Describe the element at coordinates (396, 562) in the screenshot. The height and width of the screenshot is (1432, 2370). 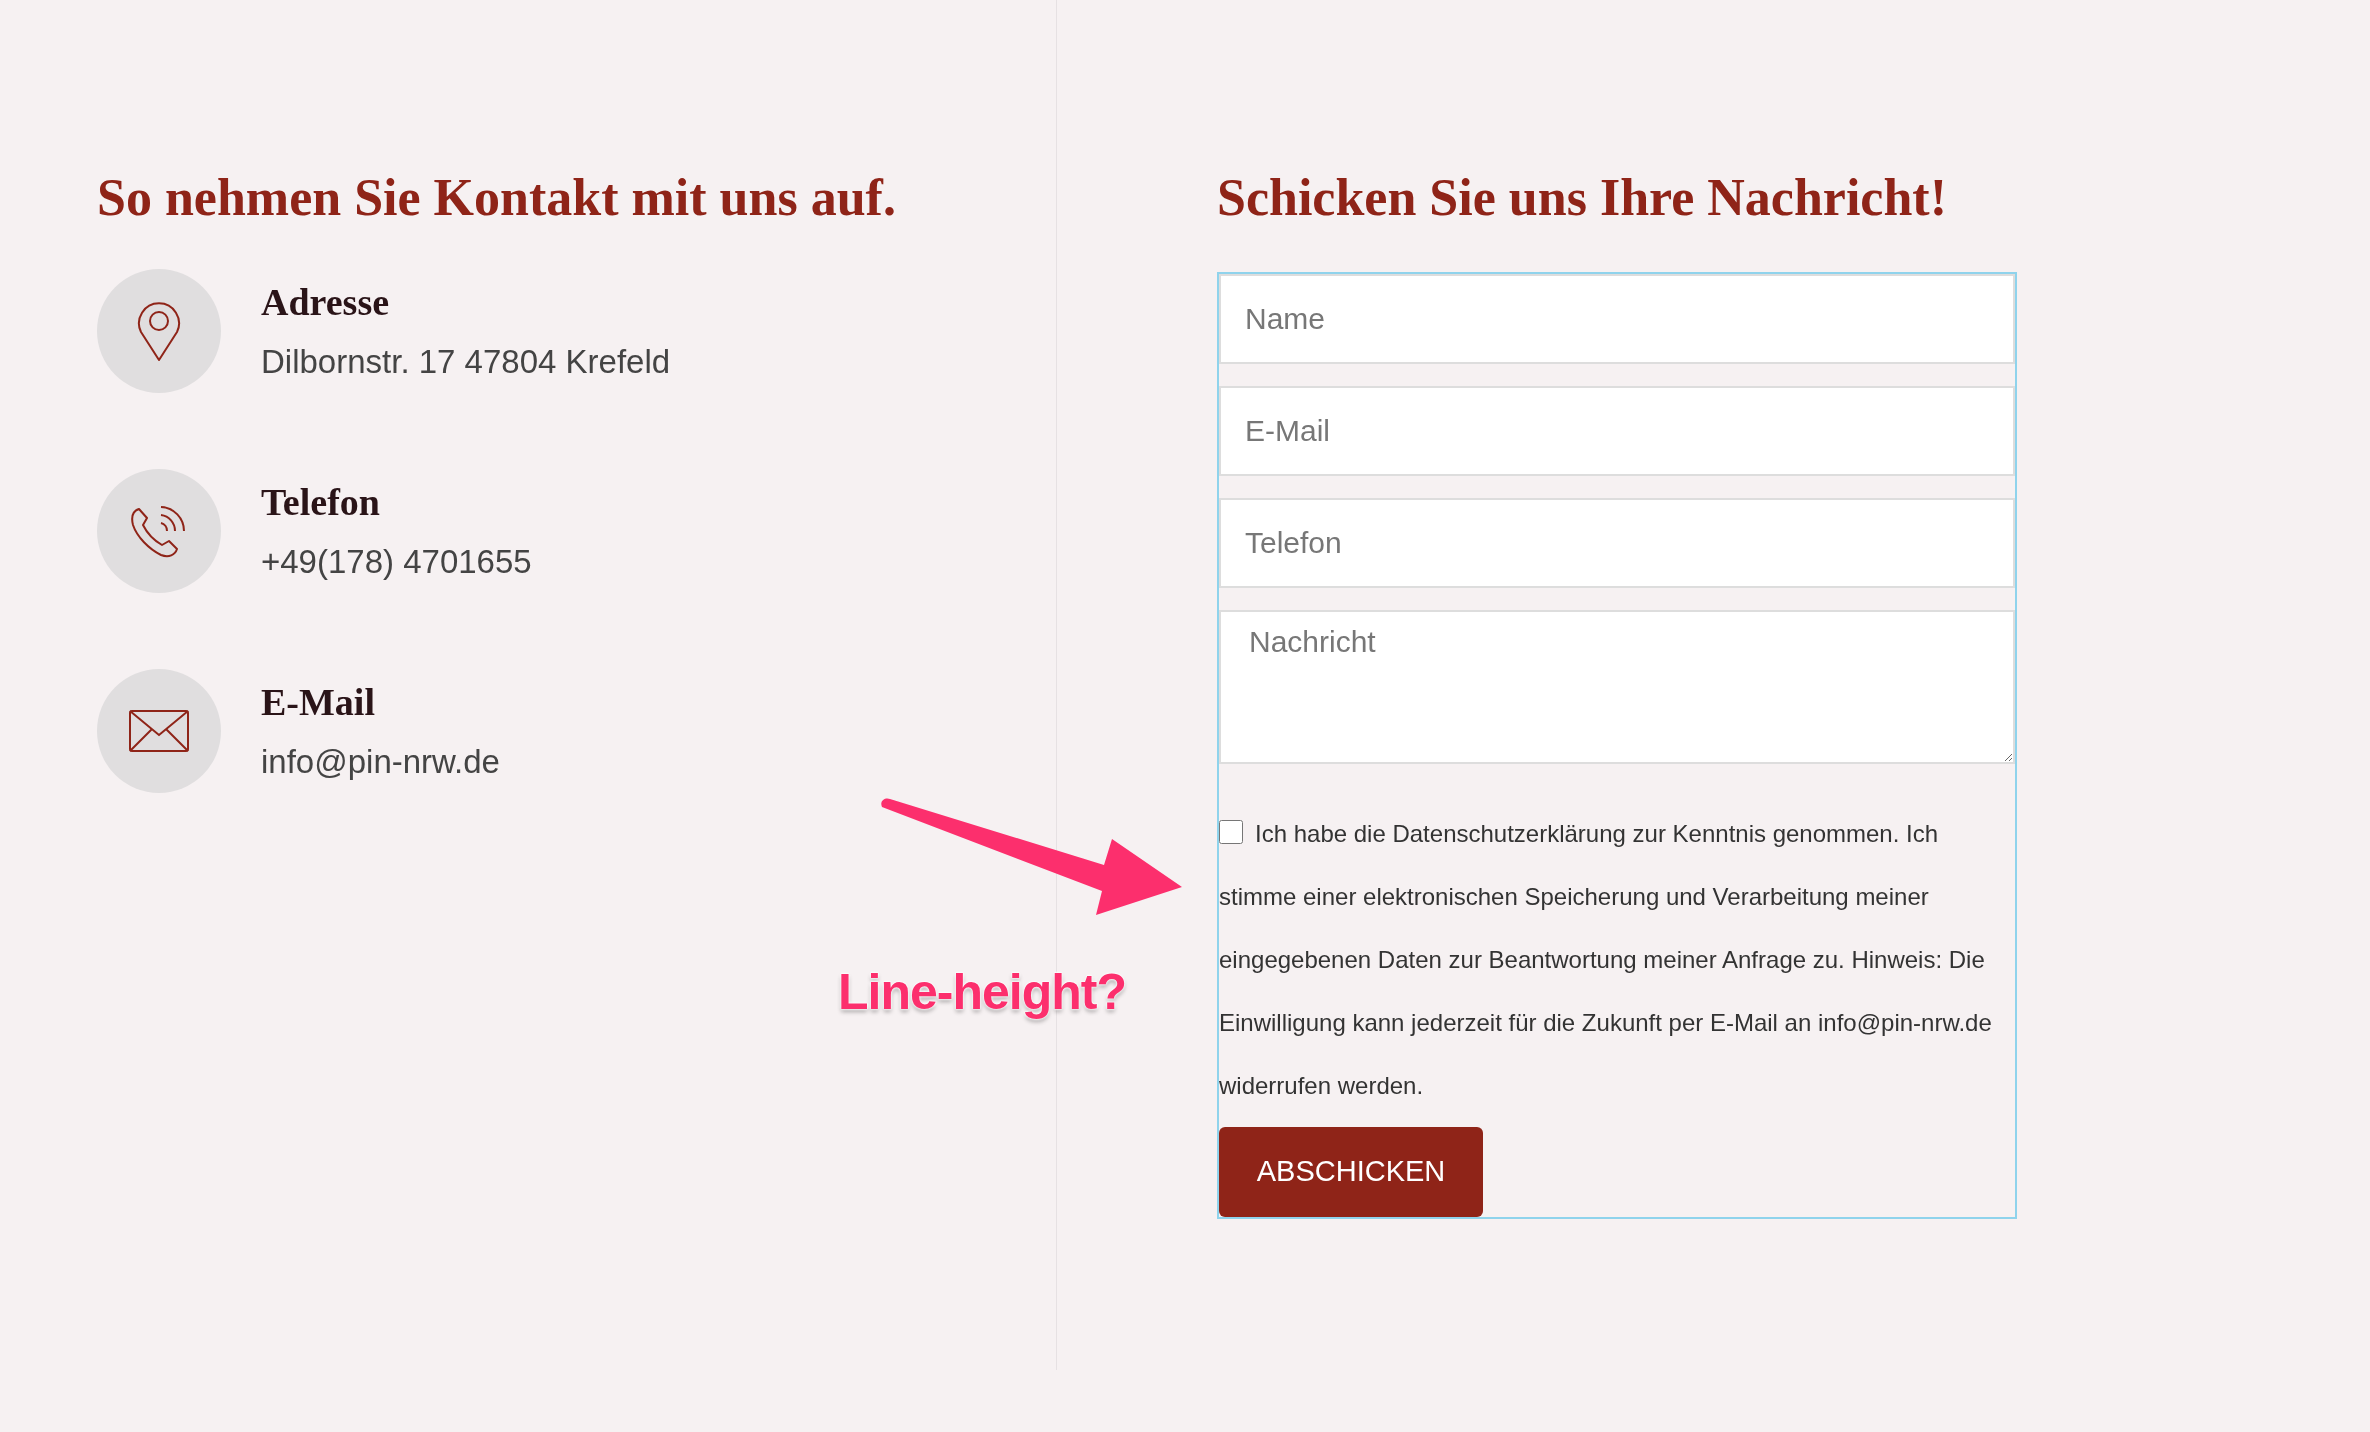
I see `contact-detail: +49(178) 4701655` at that location.